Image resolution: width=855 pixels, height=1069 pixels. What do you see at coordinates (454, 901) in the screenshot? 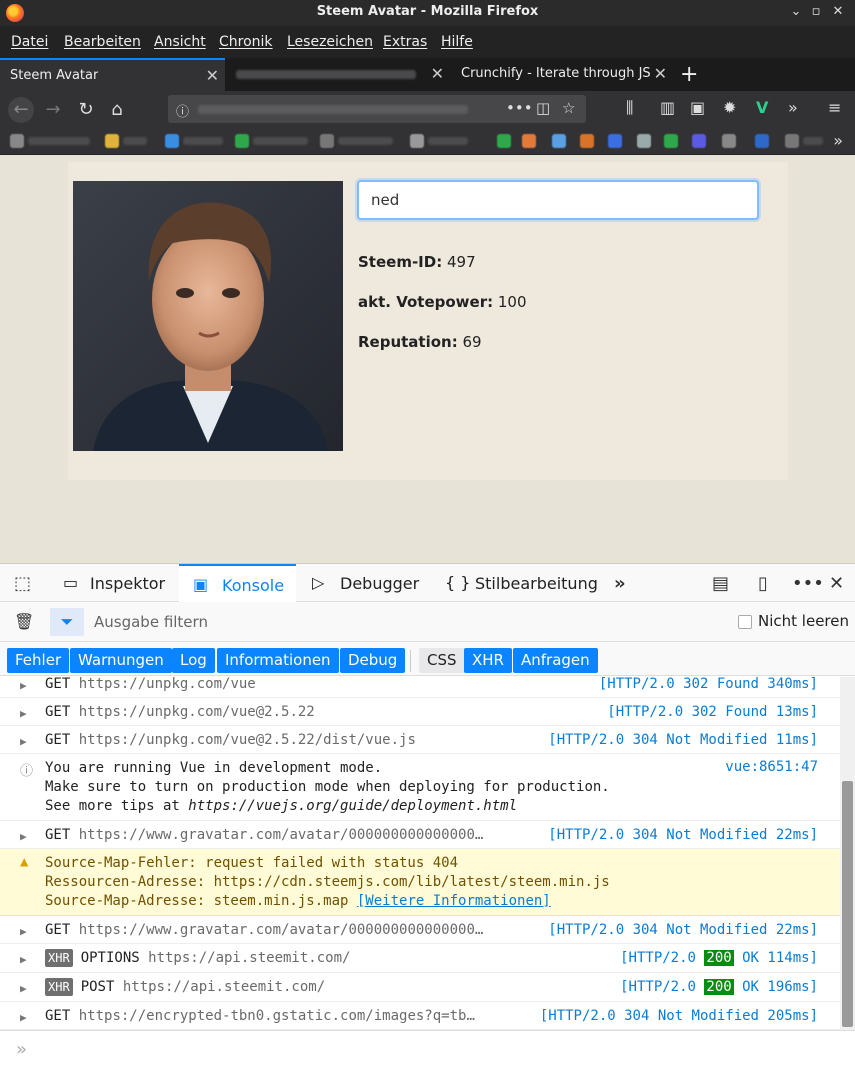
I see `more-info-link: [Weitere Informationen]` at bounding box center [454, 901].